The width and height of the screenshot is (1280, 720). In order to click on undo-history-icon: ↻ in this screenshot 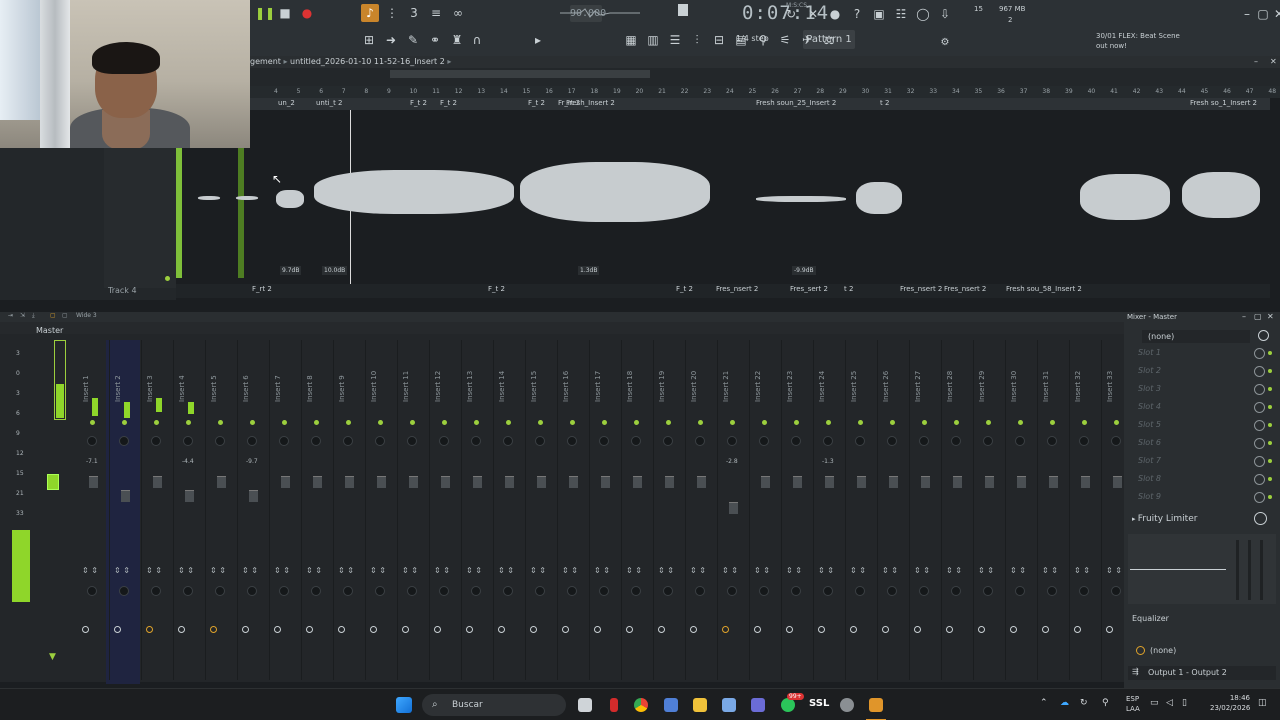, I will do `click(791, 14)`.